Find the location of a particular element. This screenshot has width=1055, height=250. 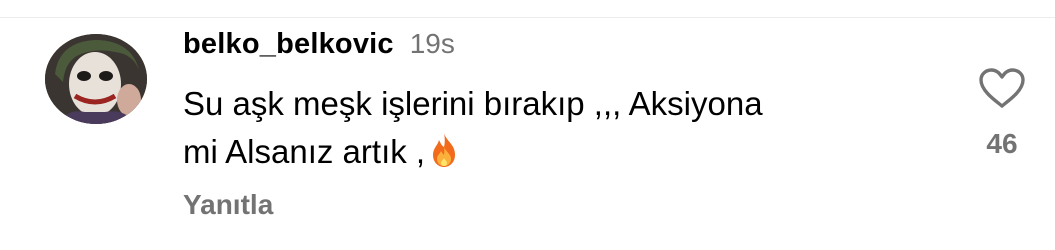

reply-button: Yanıtla is located at coordinates (228, 205).